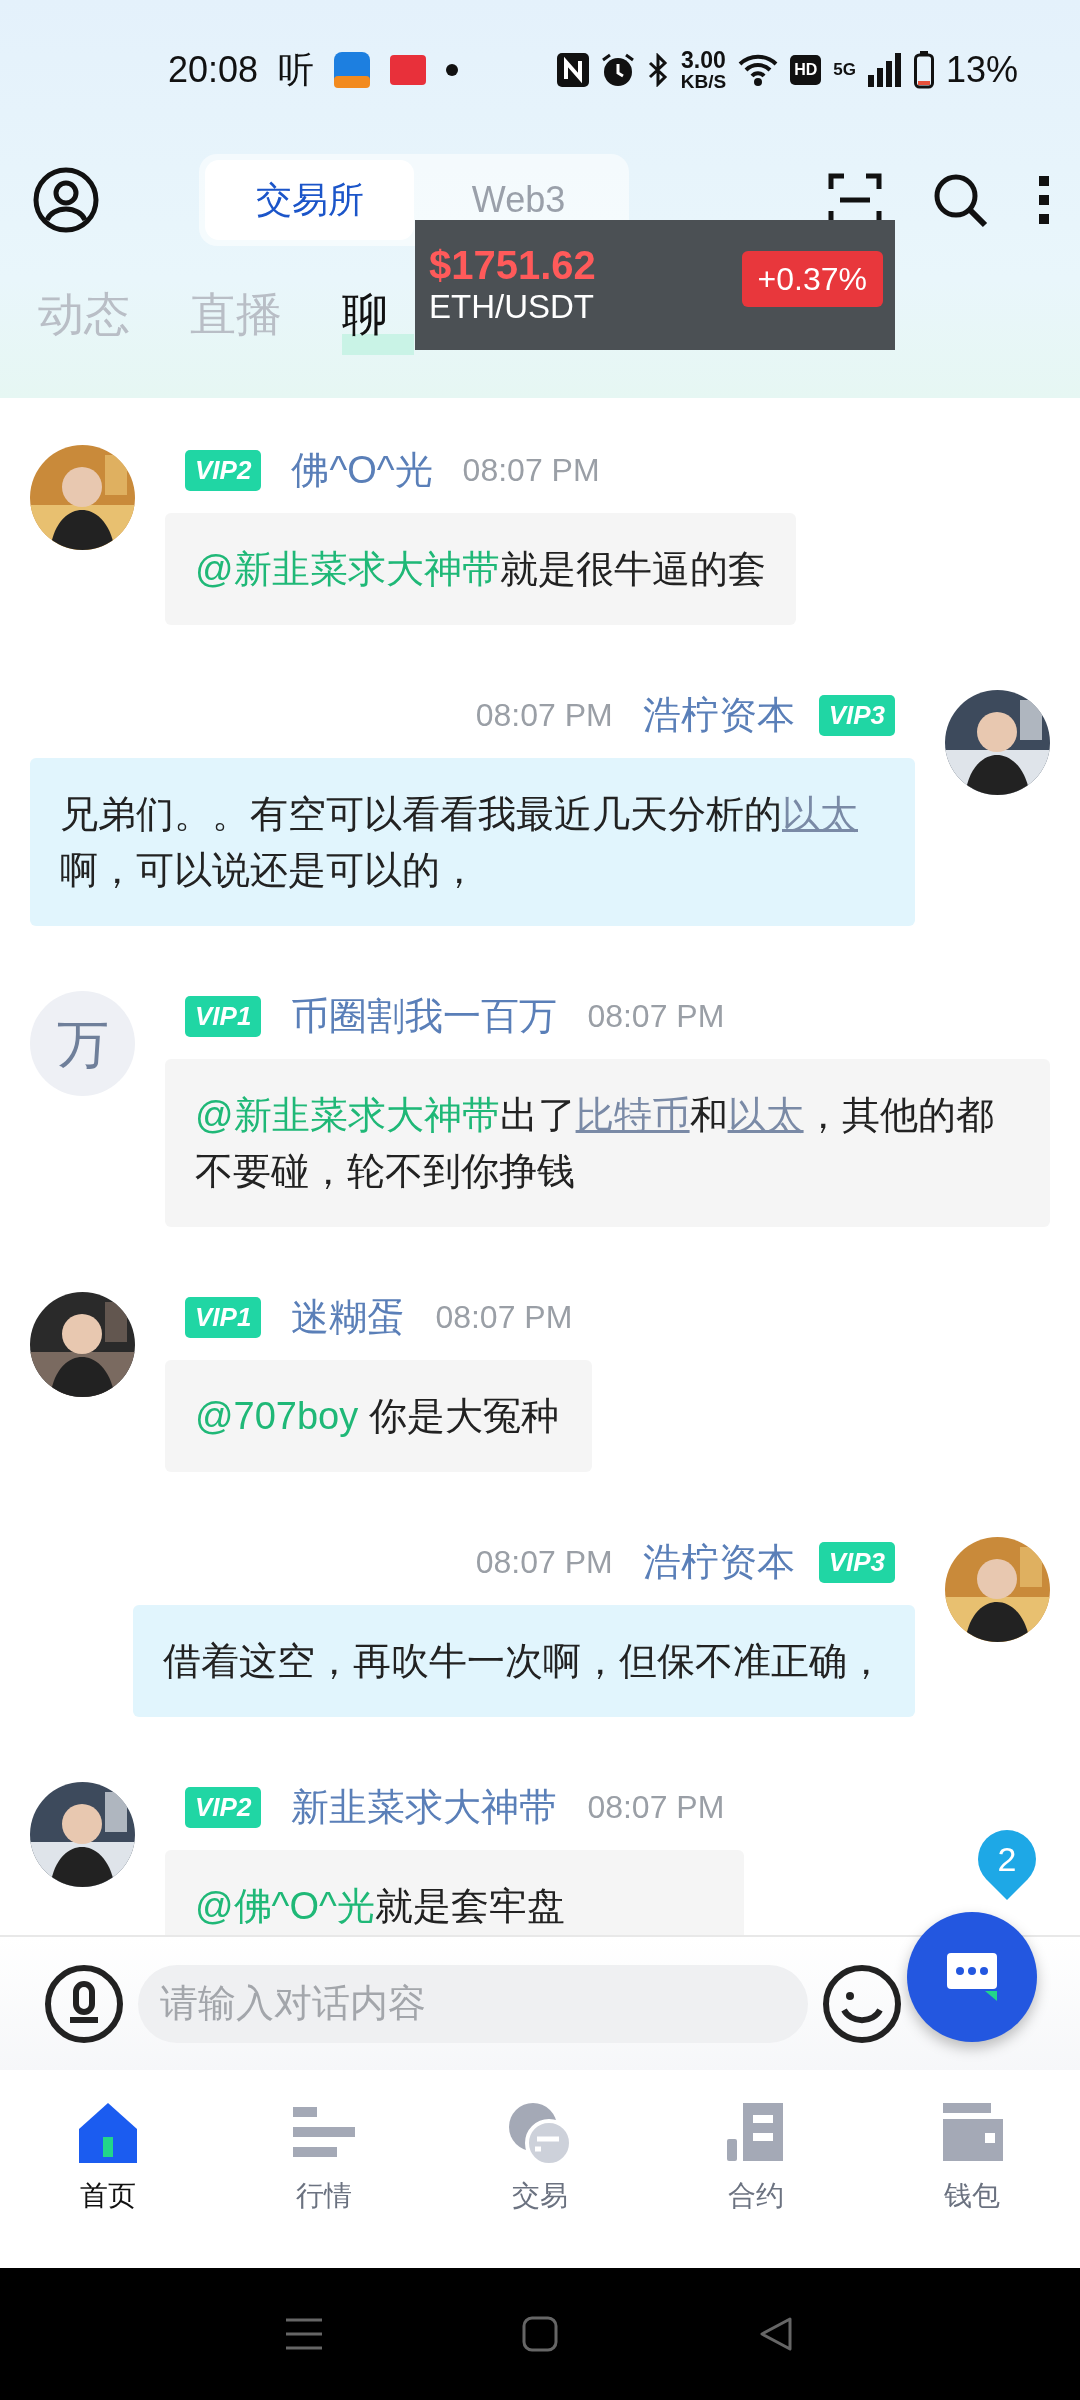 Image resolution: width=1080 pixels, height=2400 pixels. What do you see at coordinates (884, 70) in the screenshot?
I see `signal-icon` at bounding box center [884, 70].